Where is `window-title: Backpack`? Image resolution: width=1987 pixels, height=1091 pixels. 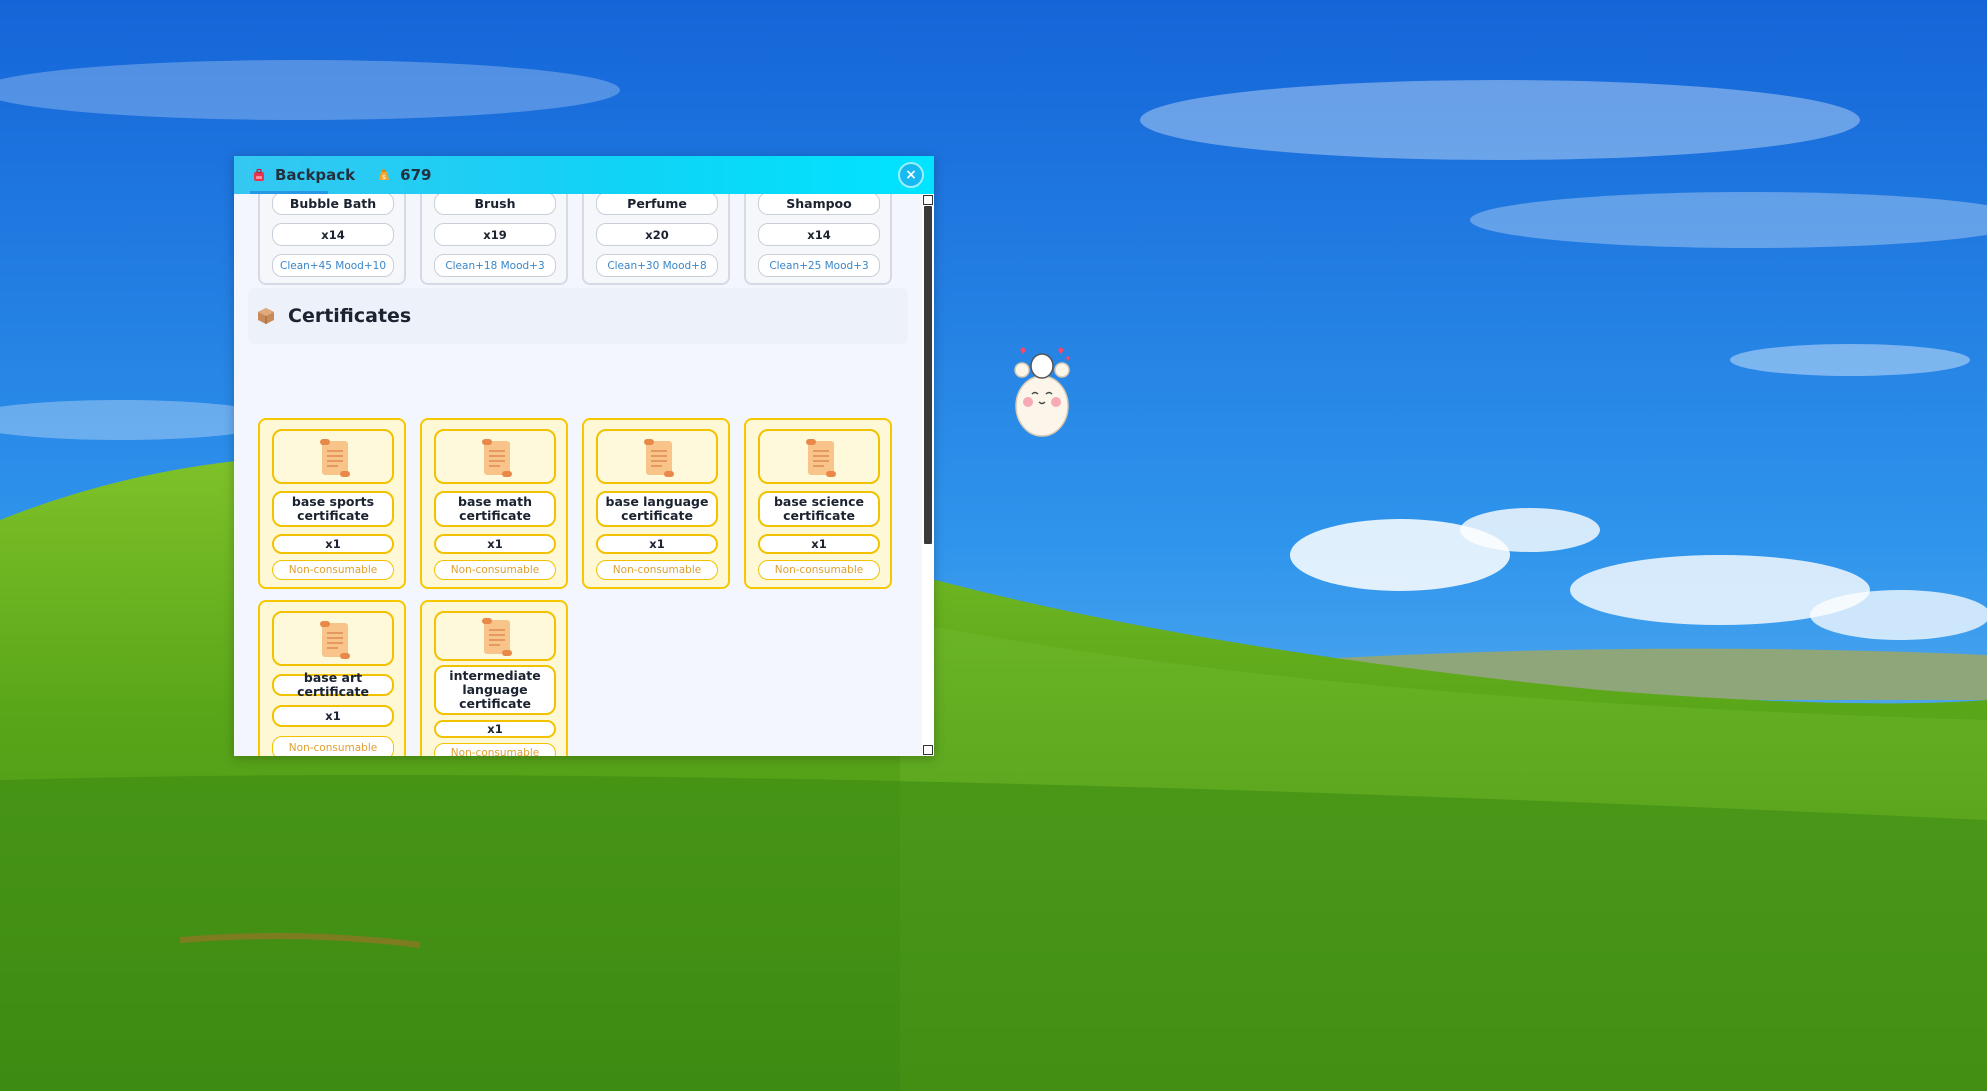
window-title: Backpack is located at coordinates (315, 175).